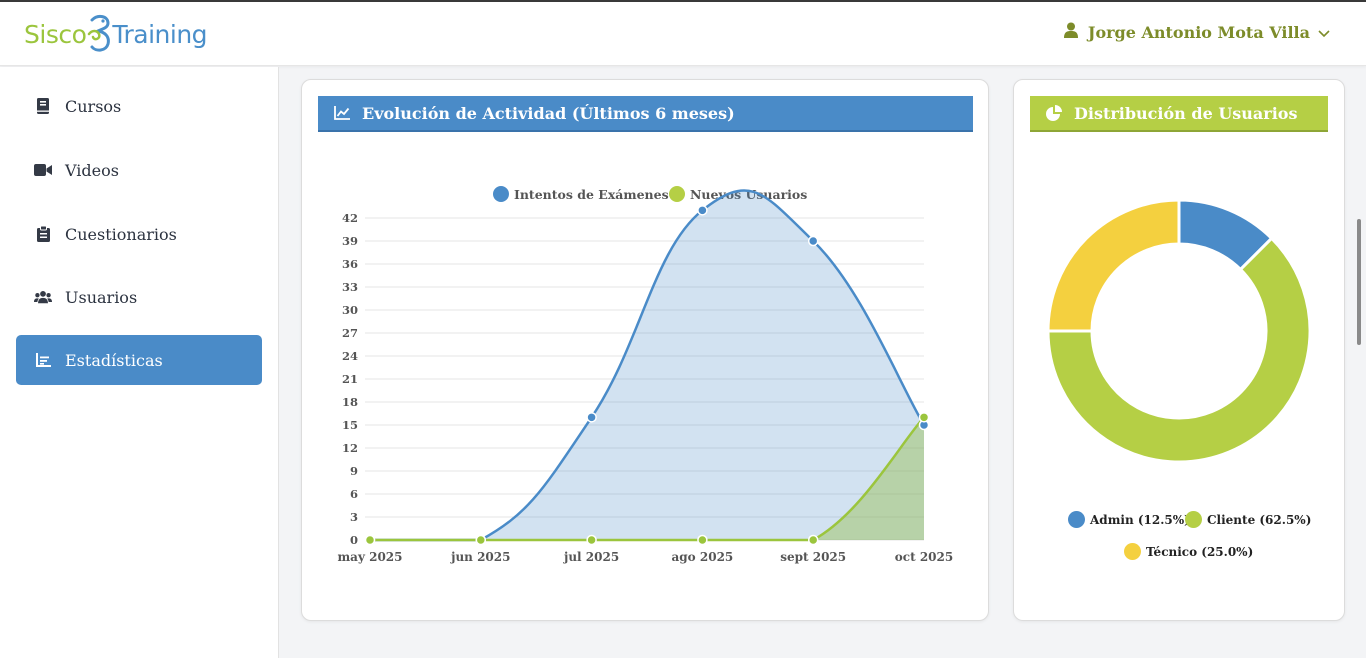 This screenshot has height=658, width=1366. I want to click on x-tick-label: oct 2025, so click(924, 557).